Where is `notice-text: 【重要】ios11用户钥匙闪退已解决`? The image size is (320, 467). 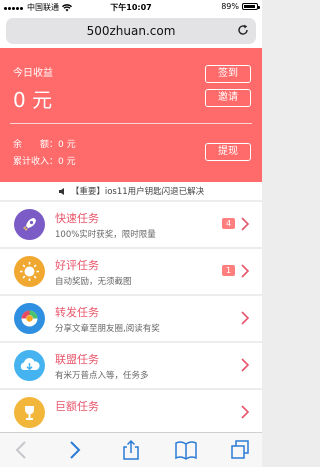 notice-text: 【重要】ios11用户钥匙闪退已解决 is located at coordinates (137, 192).